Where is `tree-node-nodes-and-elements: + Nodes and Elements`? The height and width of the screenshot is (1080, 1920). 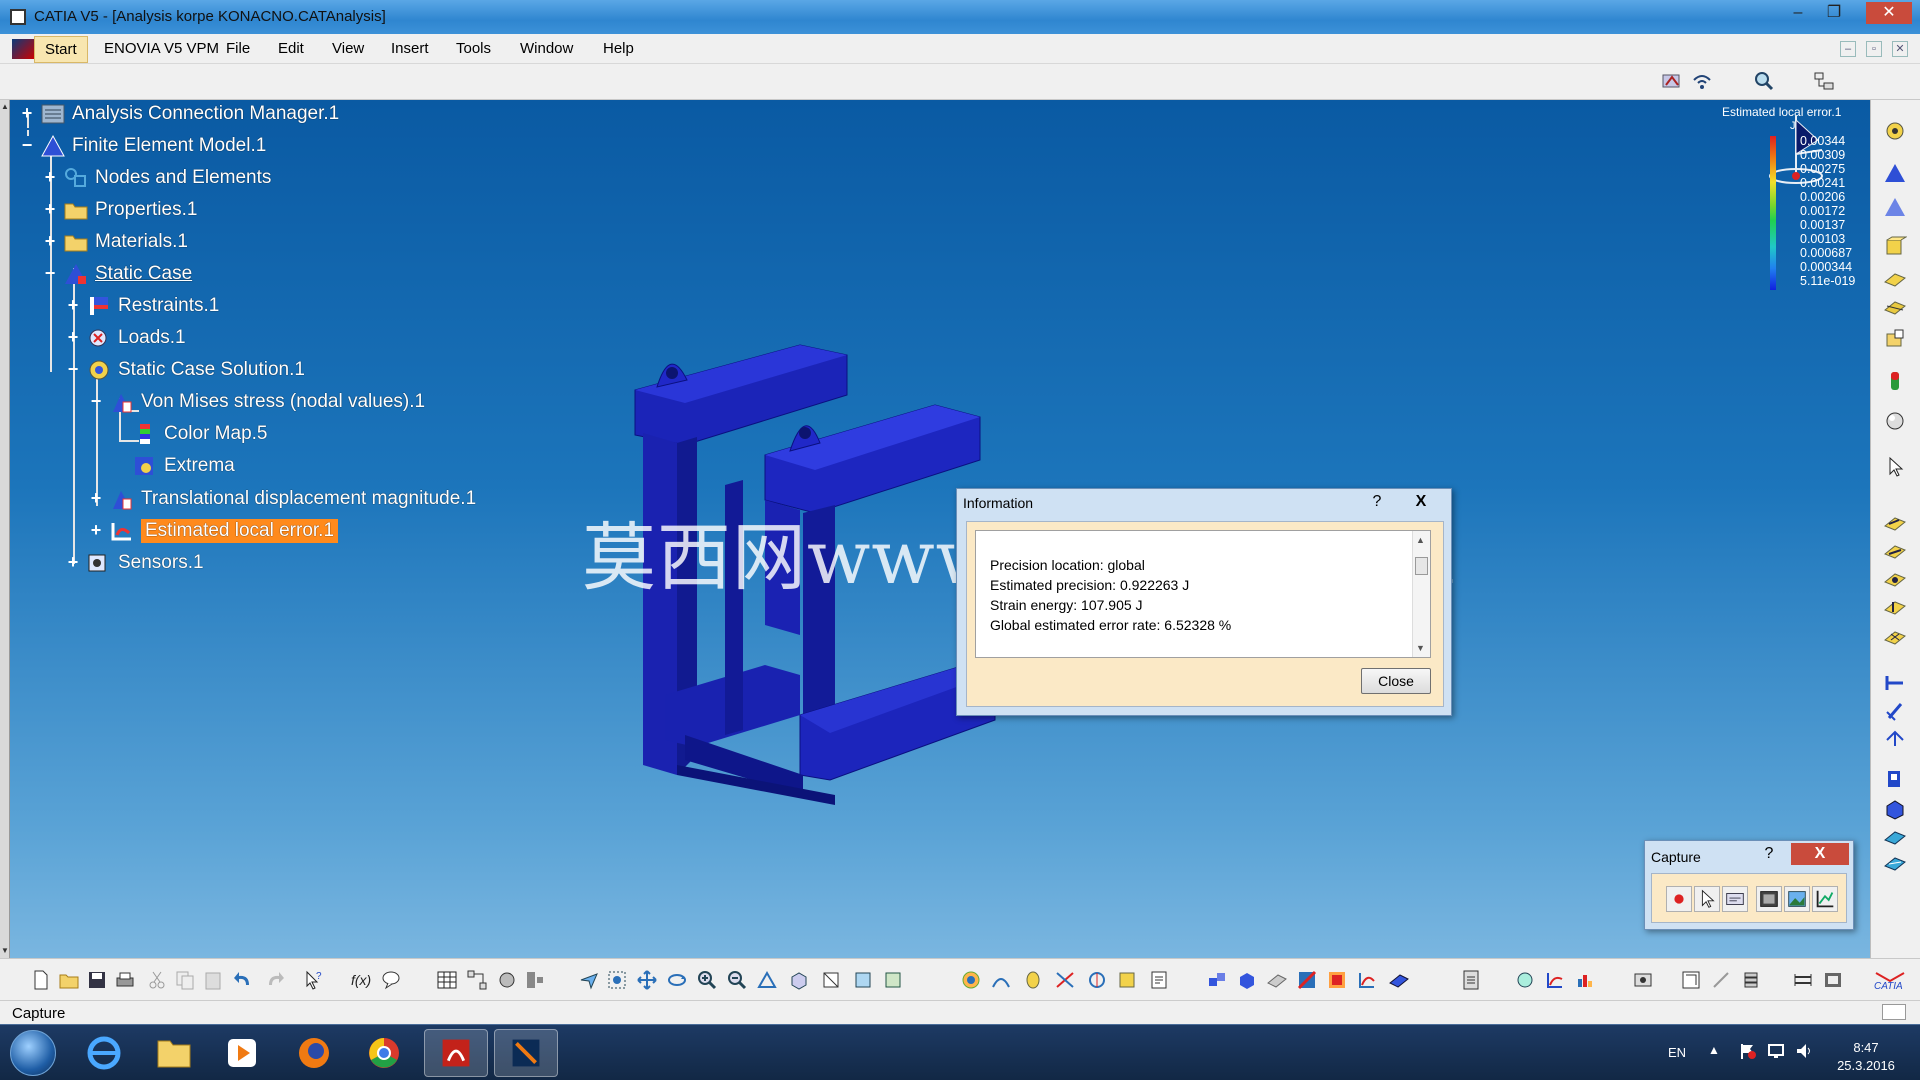
tree-node-nodes-and-elements: + Nodes and Elements is located at coordinates (157, 178).